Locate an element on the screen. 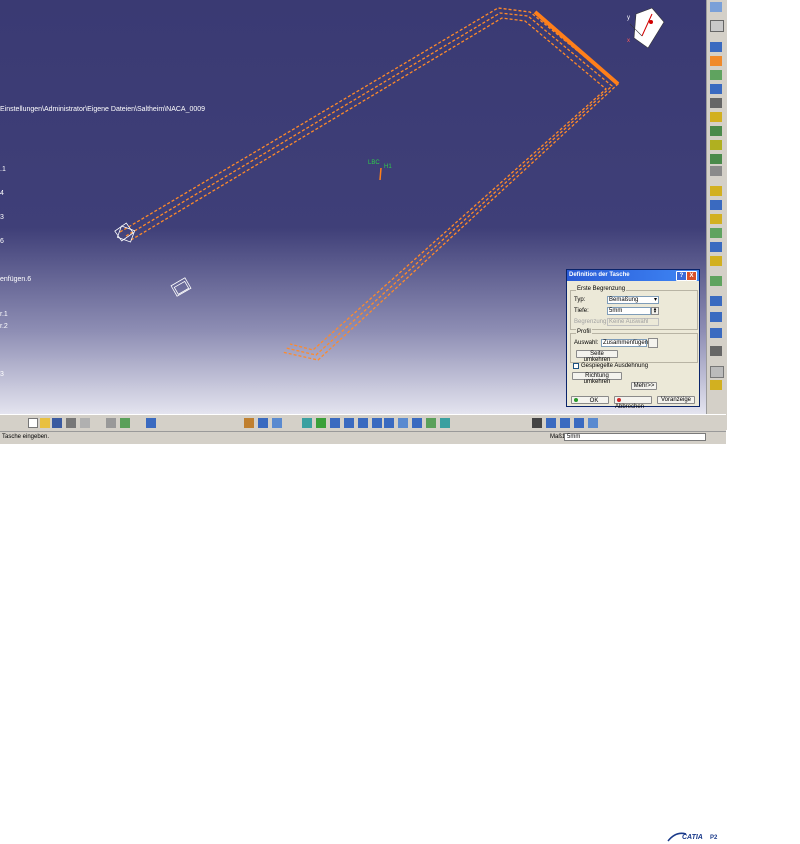 The width and height of the screenshot is (800, 844). chevron-down-icon: ▾ is located at coordinates (655, 300).